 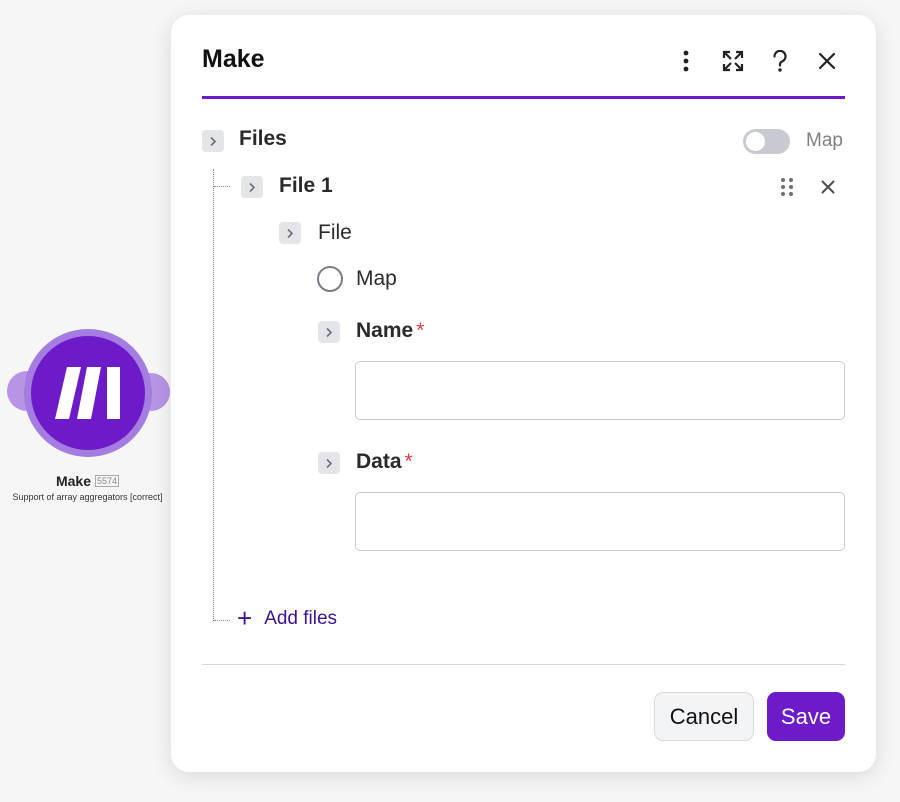 I want to click on files-map-toggle-label: Map, so click(x=824, y=140).